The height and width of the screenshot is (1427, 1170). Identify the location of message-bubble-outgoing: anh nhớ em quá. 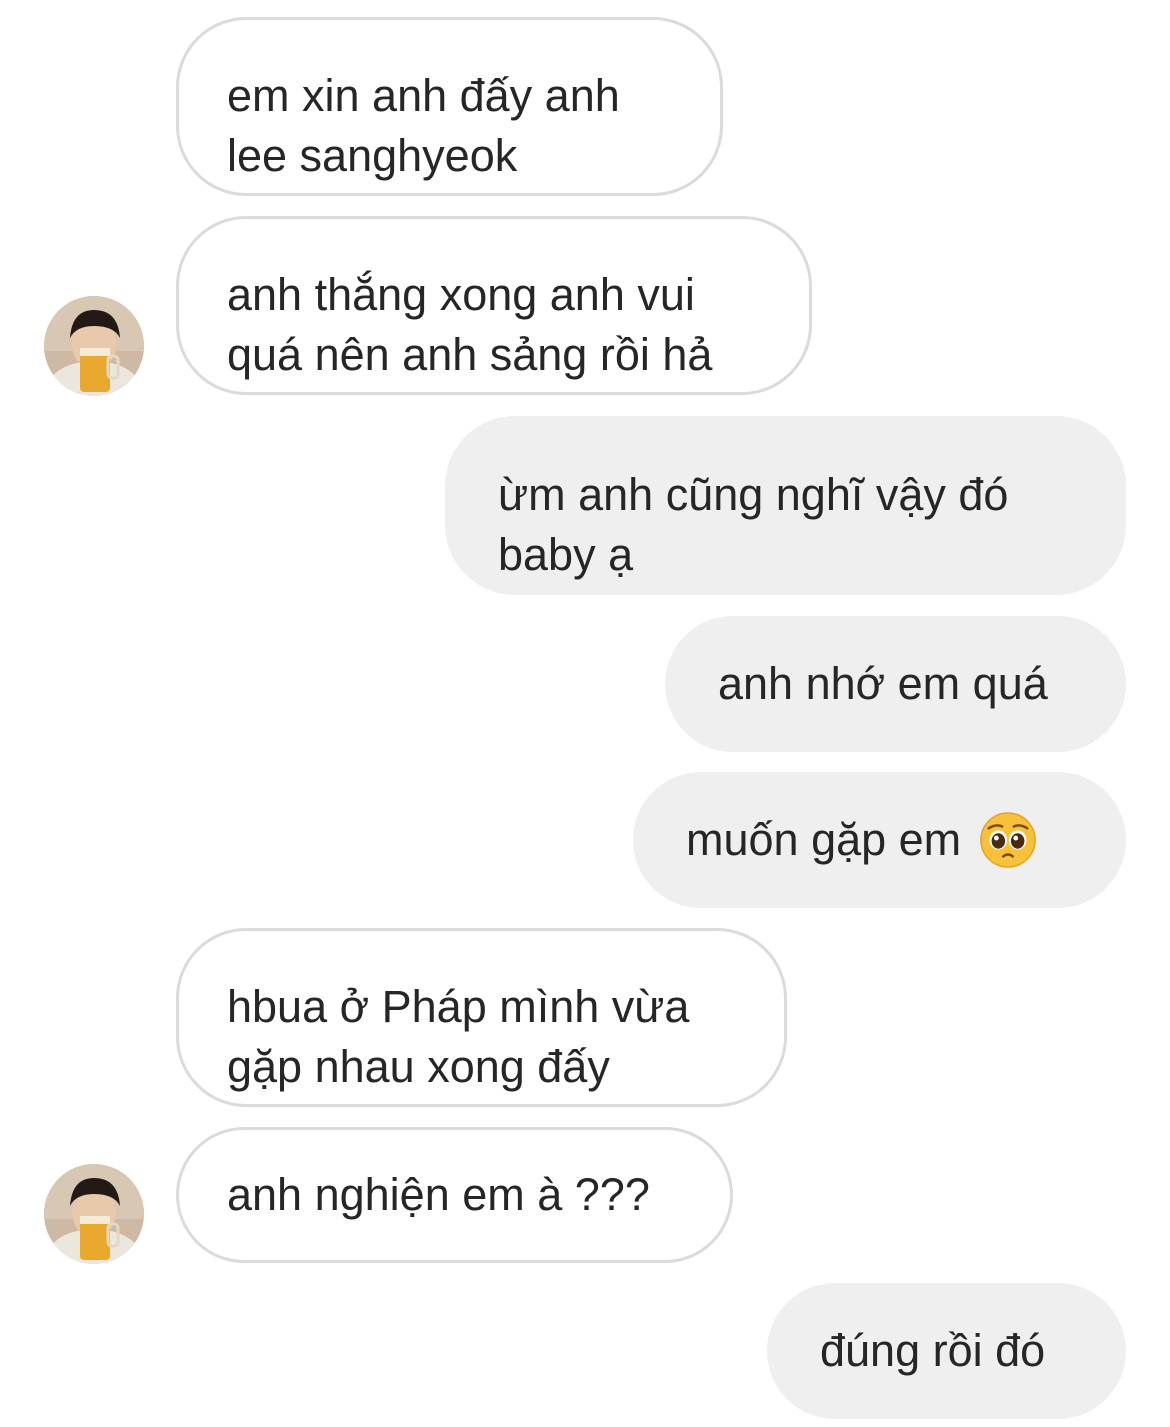
(895, 684).